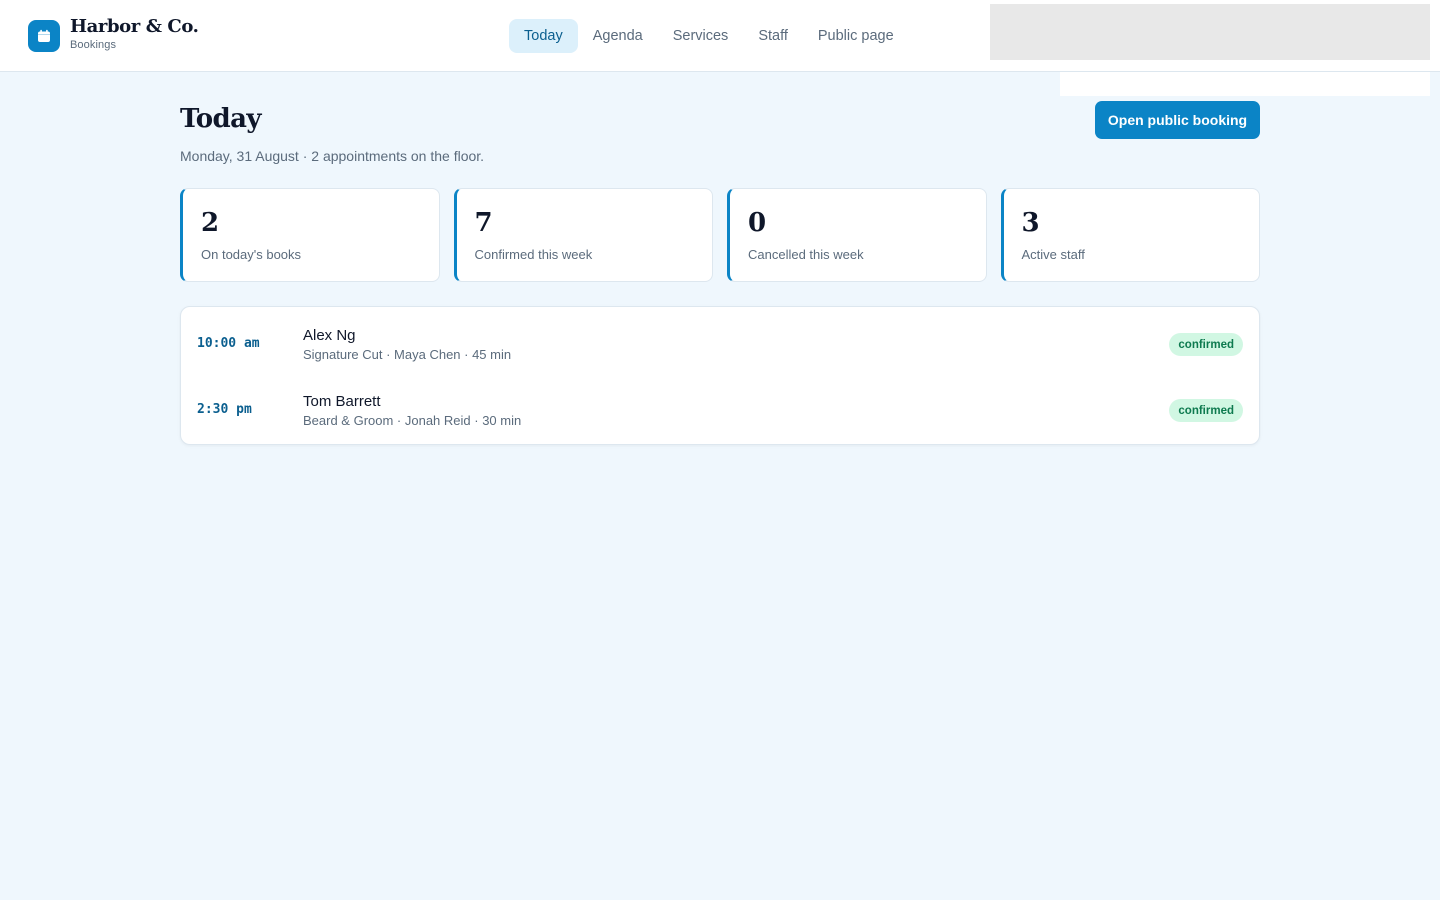  I want to click on page-title: Today, so click(220, 119).